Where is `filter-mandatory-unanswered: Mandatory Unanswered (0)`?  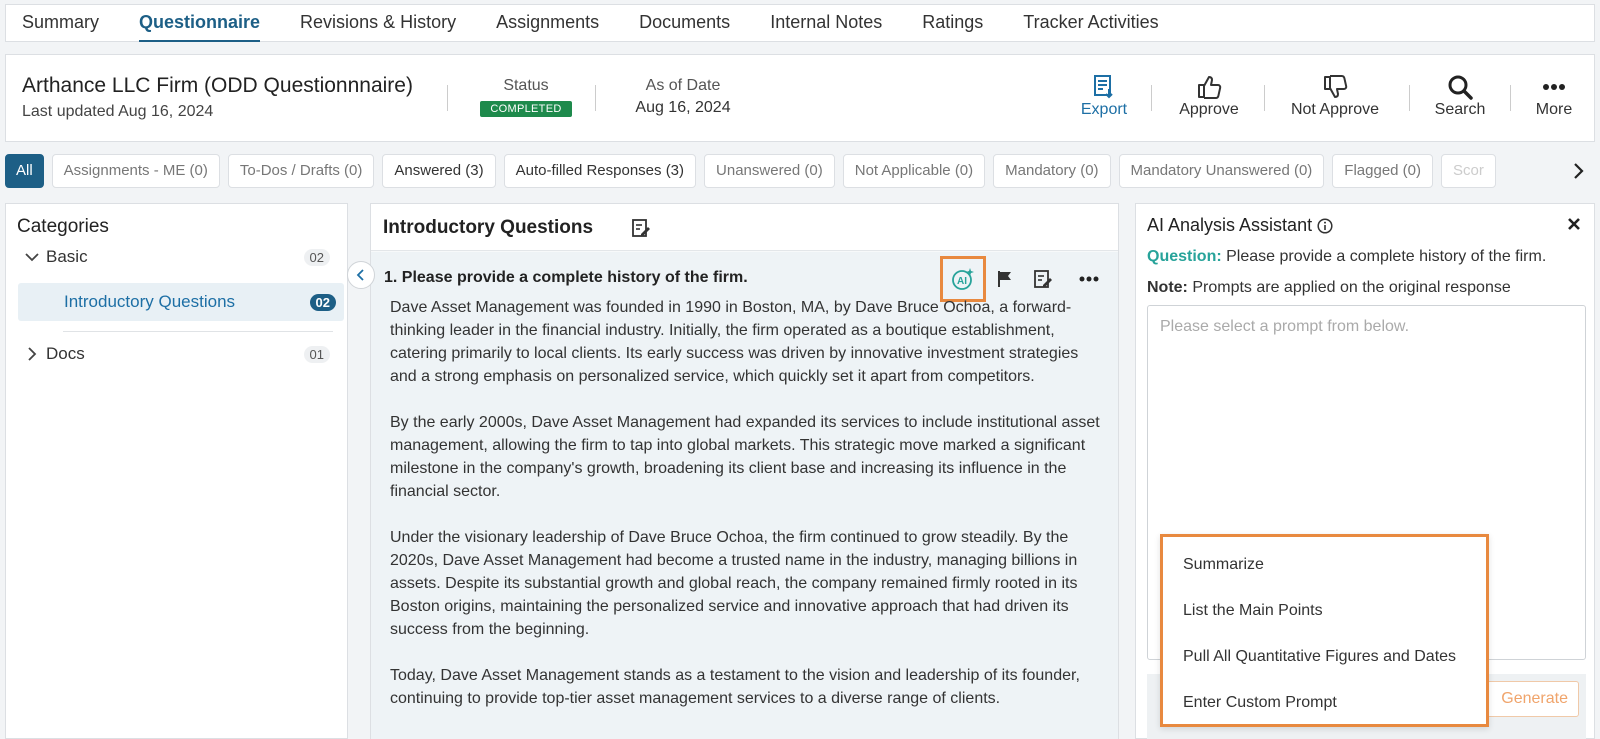 filter-mandatory-unanswered: Mandatory Unanswered (0) is located at coordinates (1221, 171).